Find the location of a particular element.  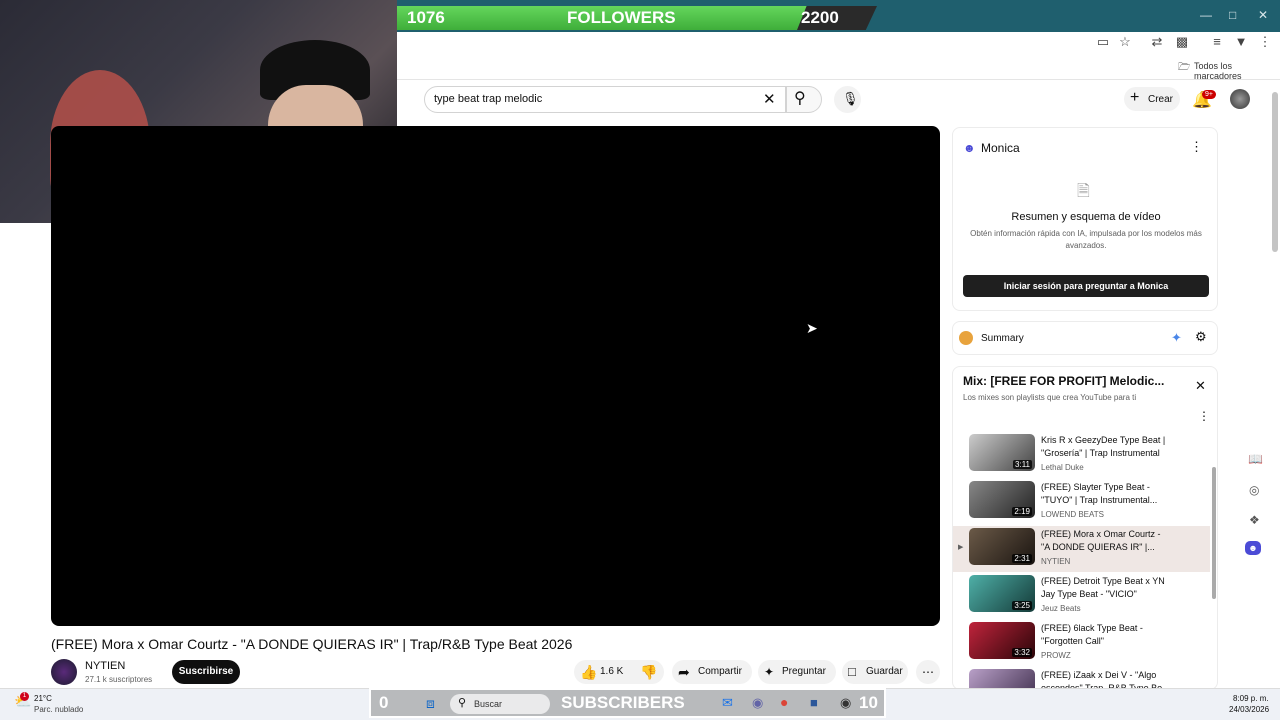

bookmark-star-icon: ☆ is located at coordinates (1125, 42).